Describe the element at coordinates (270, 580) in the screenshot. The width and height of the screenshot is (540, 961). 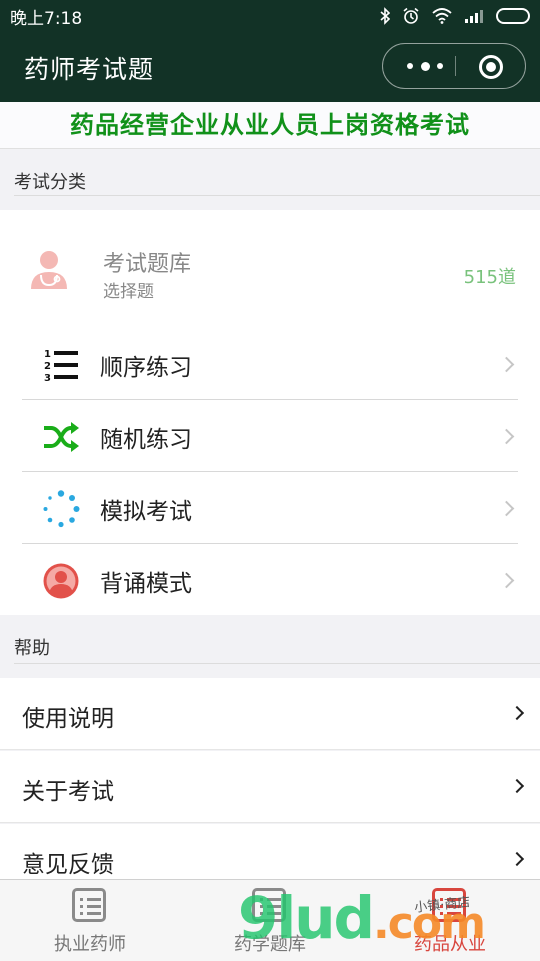
I see `menu-item-recite-mode: 背诵模式` at that location.